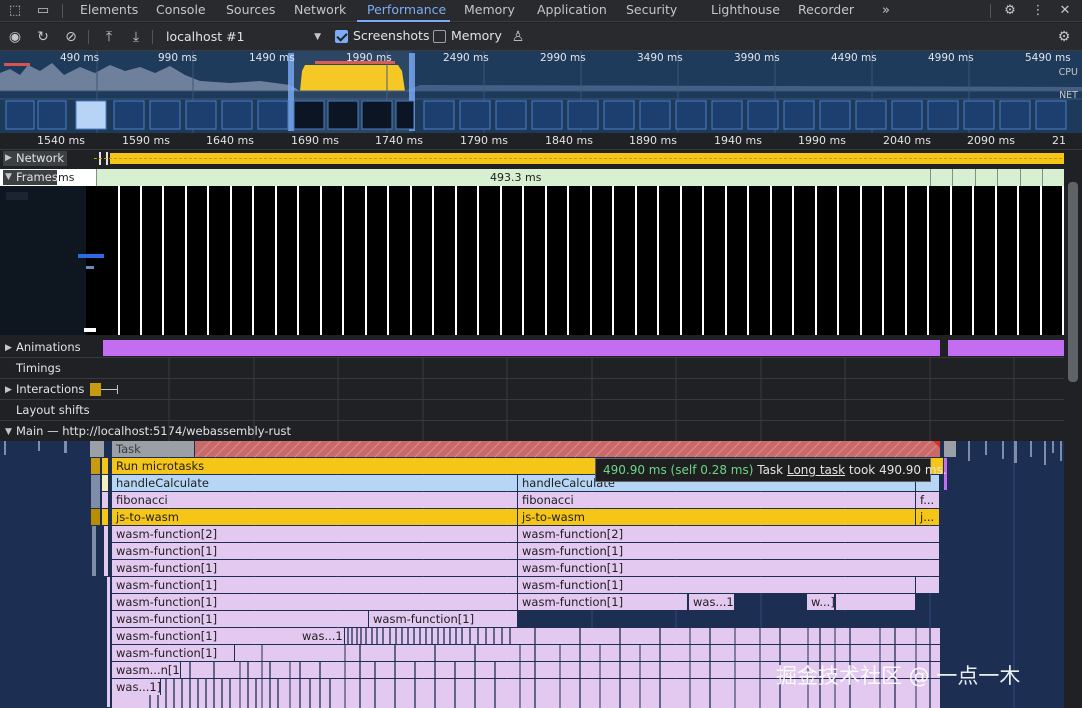 The image size is (1082, 708). What do you see at coordinates (532, 389) in the screenshot?
I see `interactions-track: ▶ Interactions` at bounding box center [532, 389].